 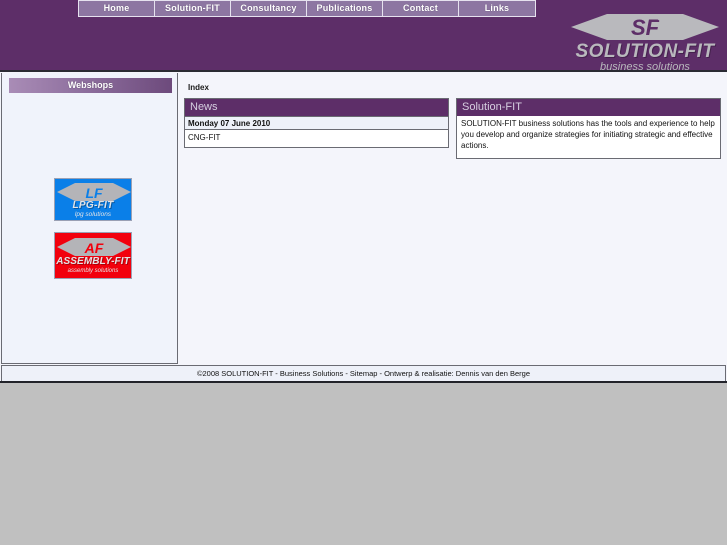 I want to click on webshop-assembly-sub-text: assembly solutions, so click(x=93, y=271).